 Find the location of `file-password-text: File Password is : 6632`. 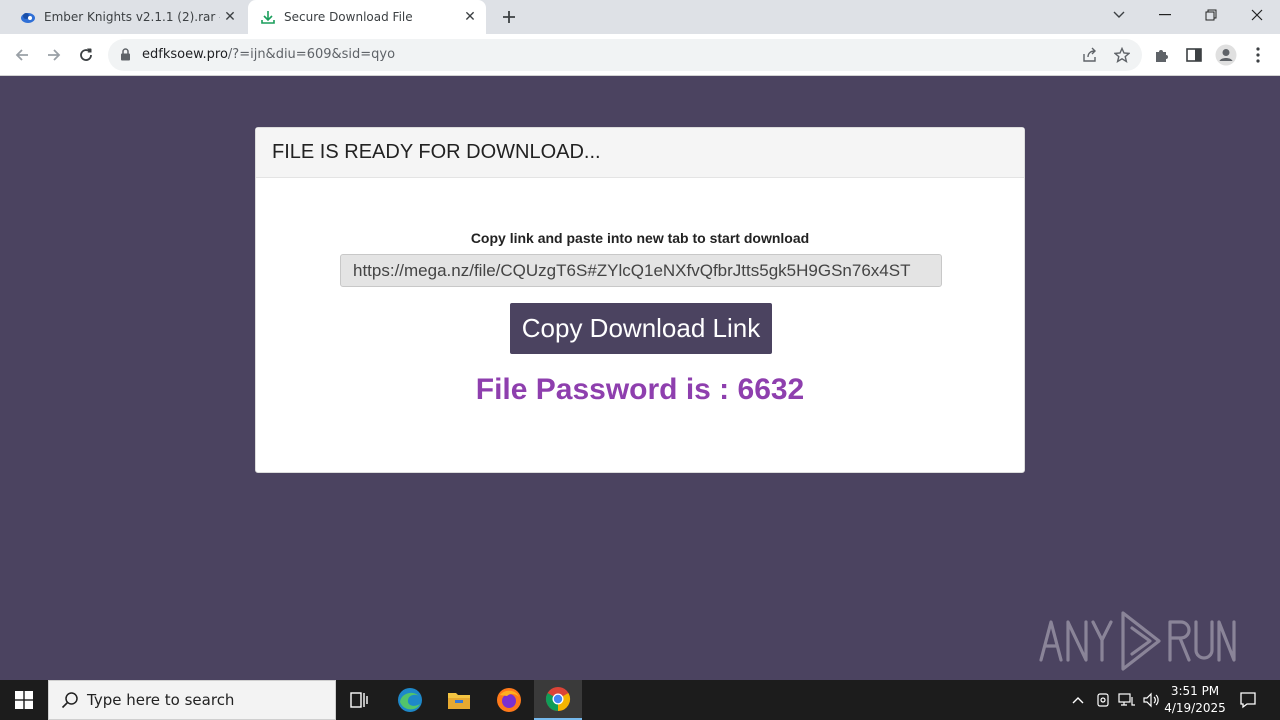

file-password-text: File Password is : 6632 is located at coordinates (640, 389).